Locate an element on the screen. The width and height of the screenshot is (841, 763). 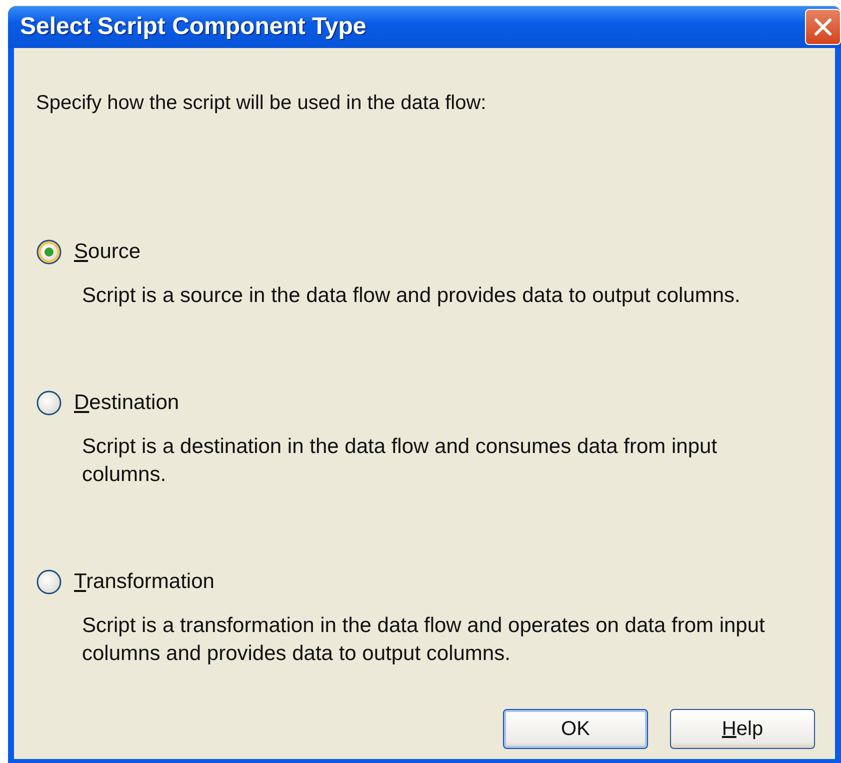
default-button: OK is located at coordinates (575, 729).